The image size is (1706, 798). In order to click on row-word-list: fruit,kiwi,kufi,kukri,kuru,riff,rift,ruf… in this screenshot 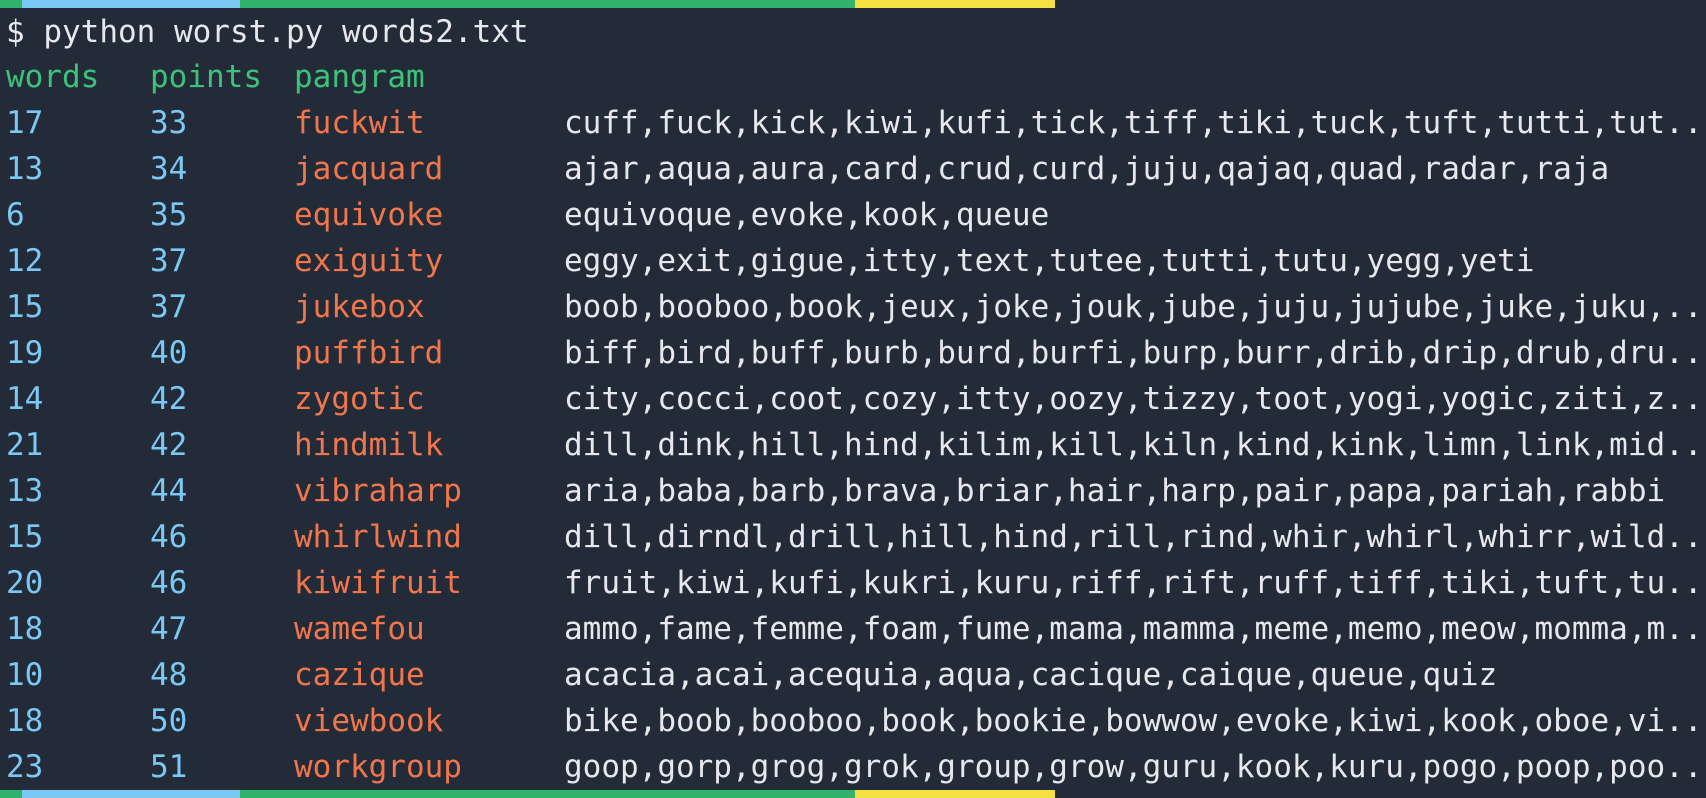, I will do `click(1135, 583)`.